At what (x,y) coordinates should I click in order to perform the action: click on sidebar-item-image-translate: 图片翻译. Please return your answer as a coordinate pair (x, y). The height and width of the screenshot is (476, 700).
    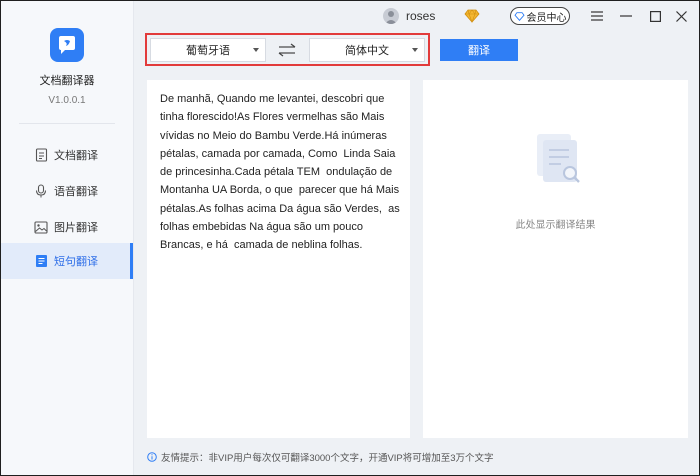
    Looking at the image, I should click on (67, 227).